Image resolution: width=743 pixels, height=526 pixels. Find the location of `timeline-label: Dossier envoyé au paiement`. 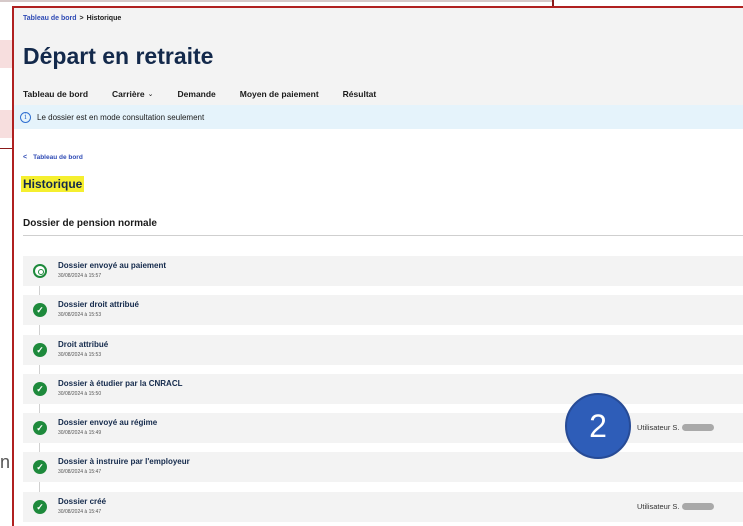

timeline-label: Dossier envoyé au paiement is located at coordinates (112, 265).